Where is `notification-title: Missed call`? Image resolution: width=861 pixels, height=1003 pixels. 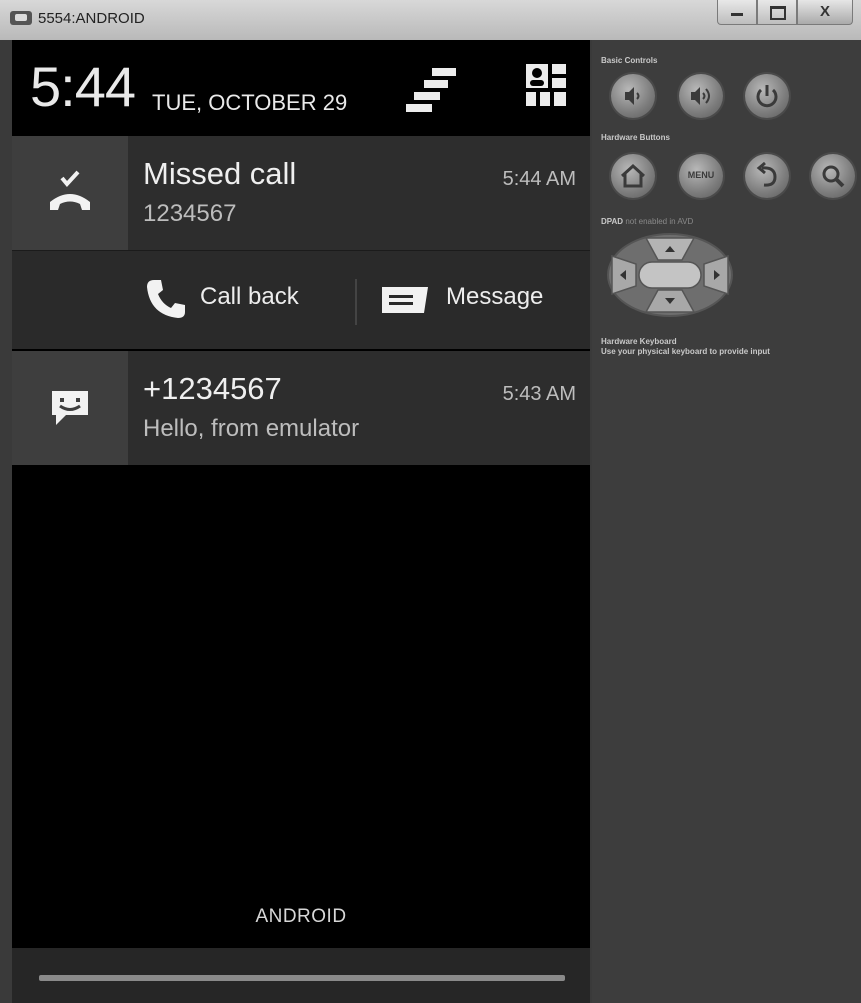
notification-title: Missed call is located at coordinates (220, 173).